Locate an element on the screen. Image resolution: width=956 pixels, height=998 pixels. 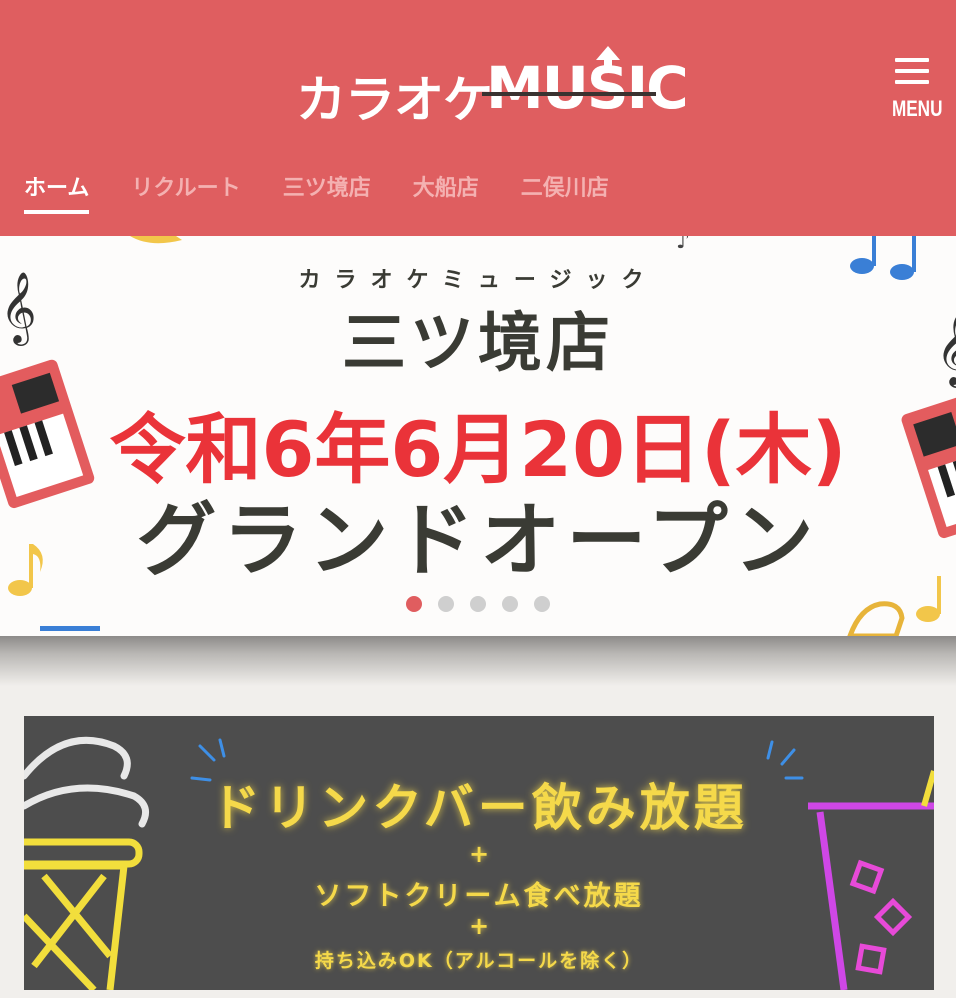
plus-sign-1: + is located at coordinates (479, 854).